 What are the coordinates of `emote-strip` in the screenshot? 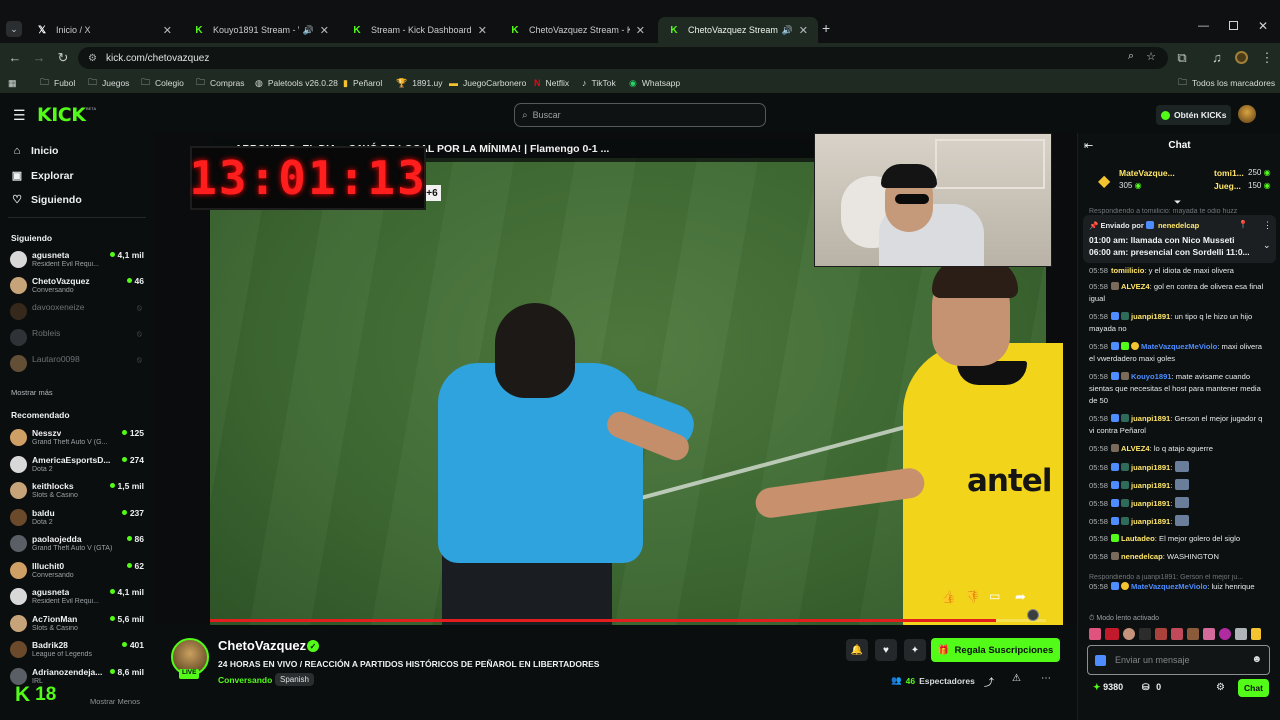 It's located at (1182, 634).